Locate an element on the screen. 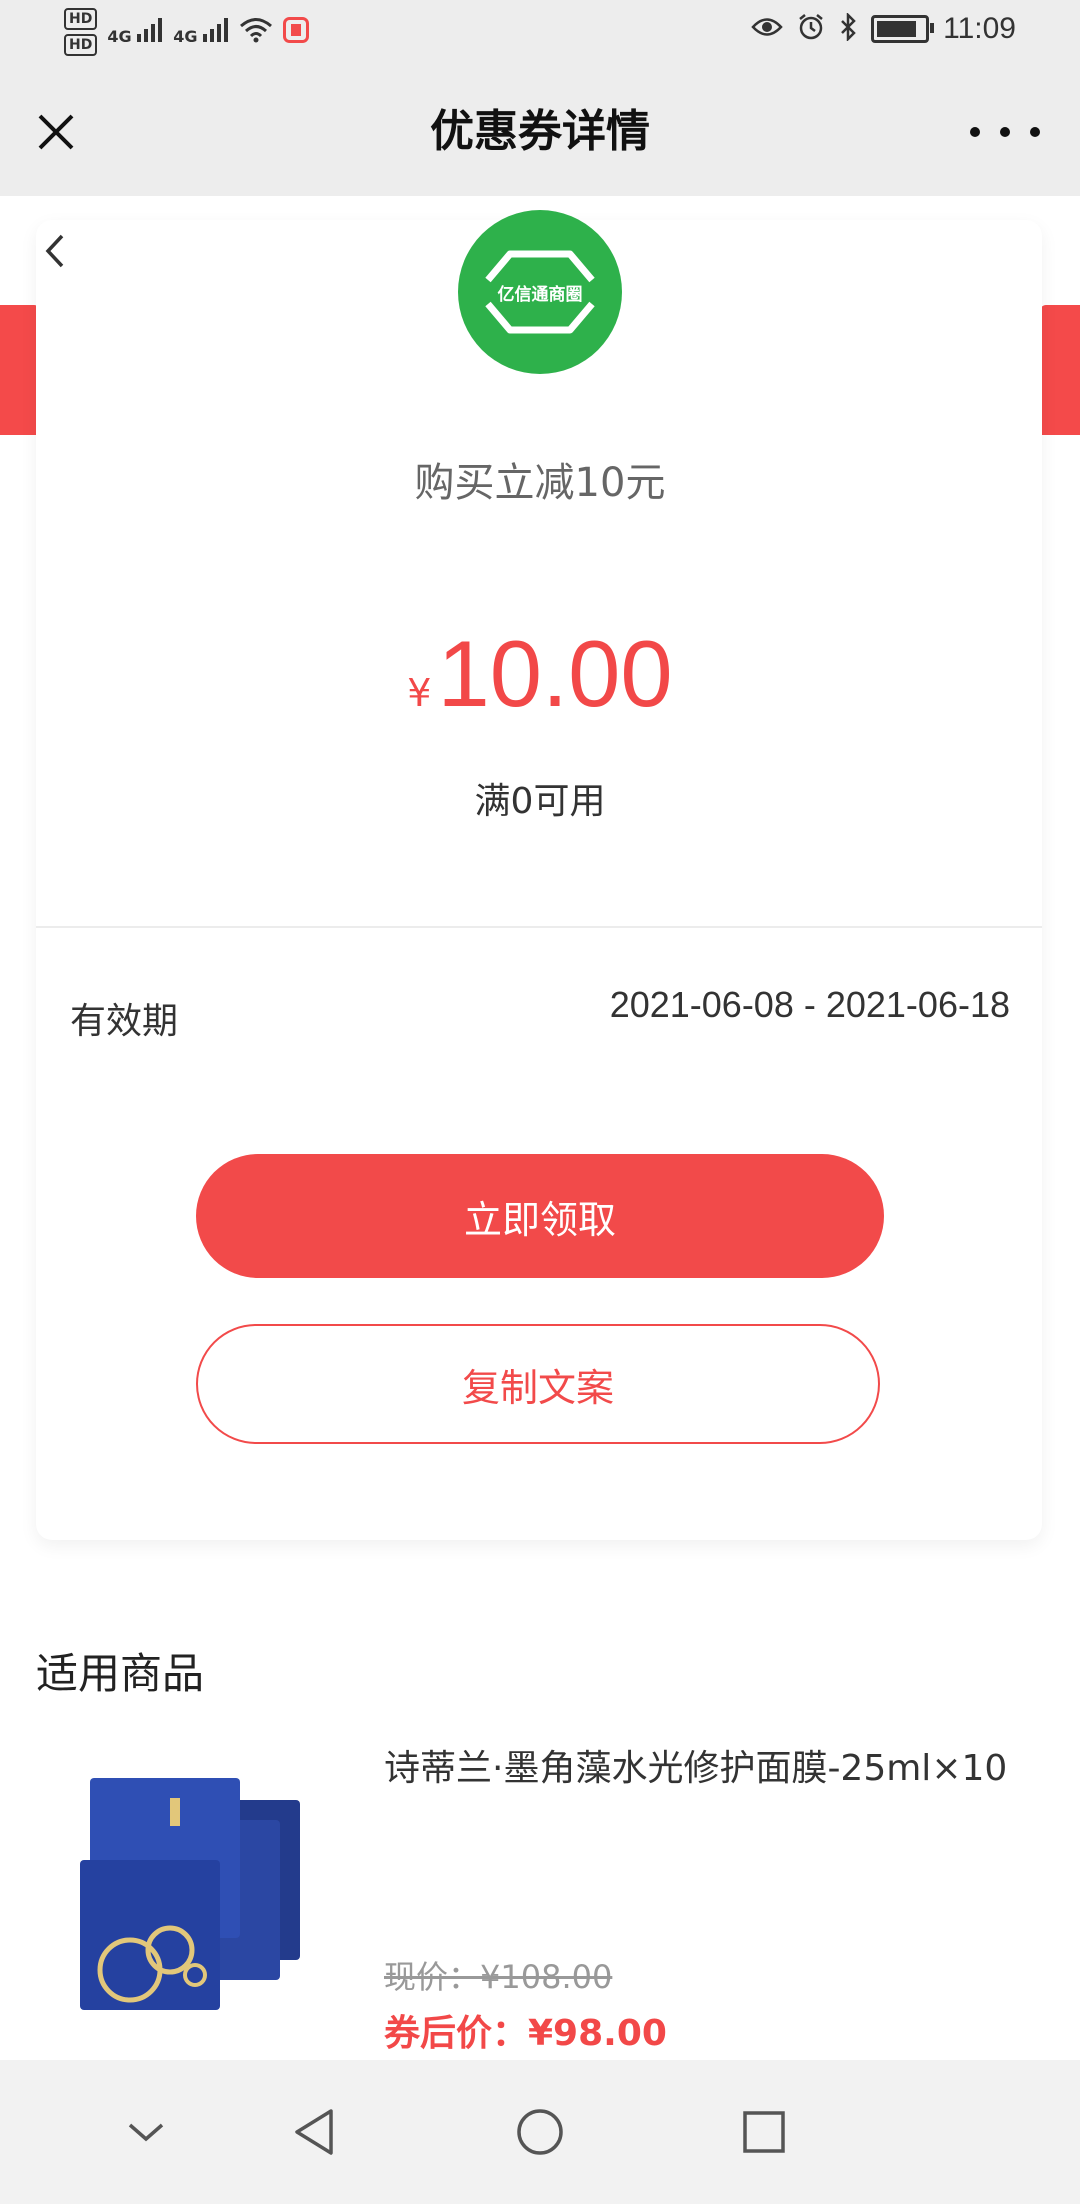 This screenshot has height=2204, width=1080. product-image is located at coordinates (190, 1890).